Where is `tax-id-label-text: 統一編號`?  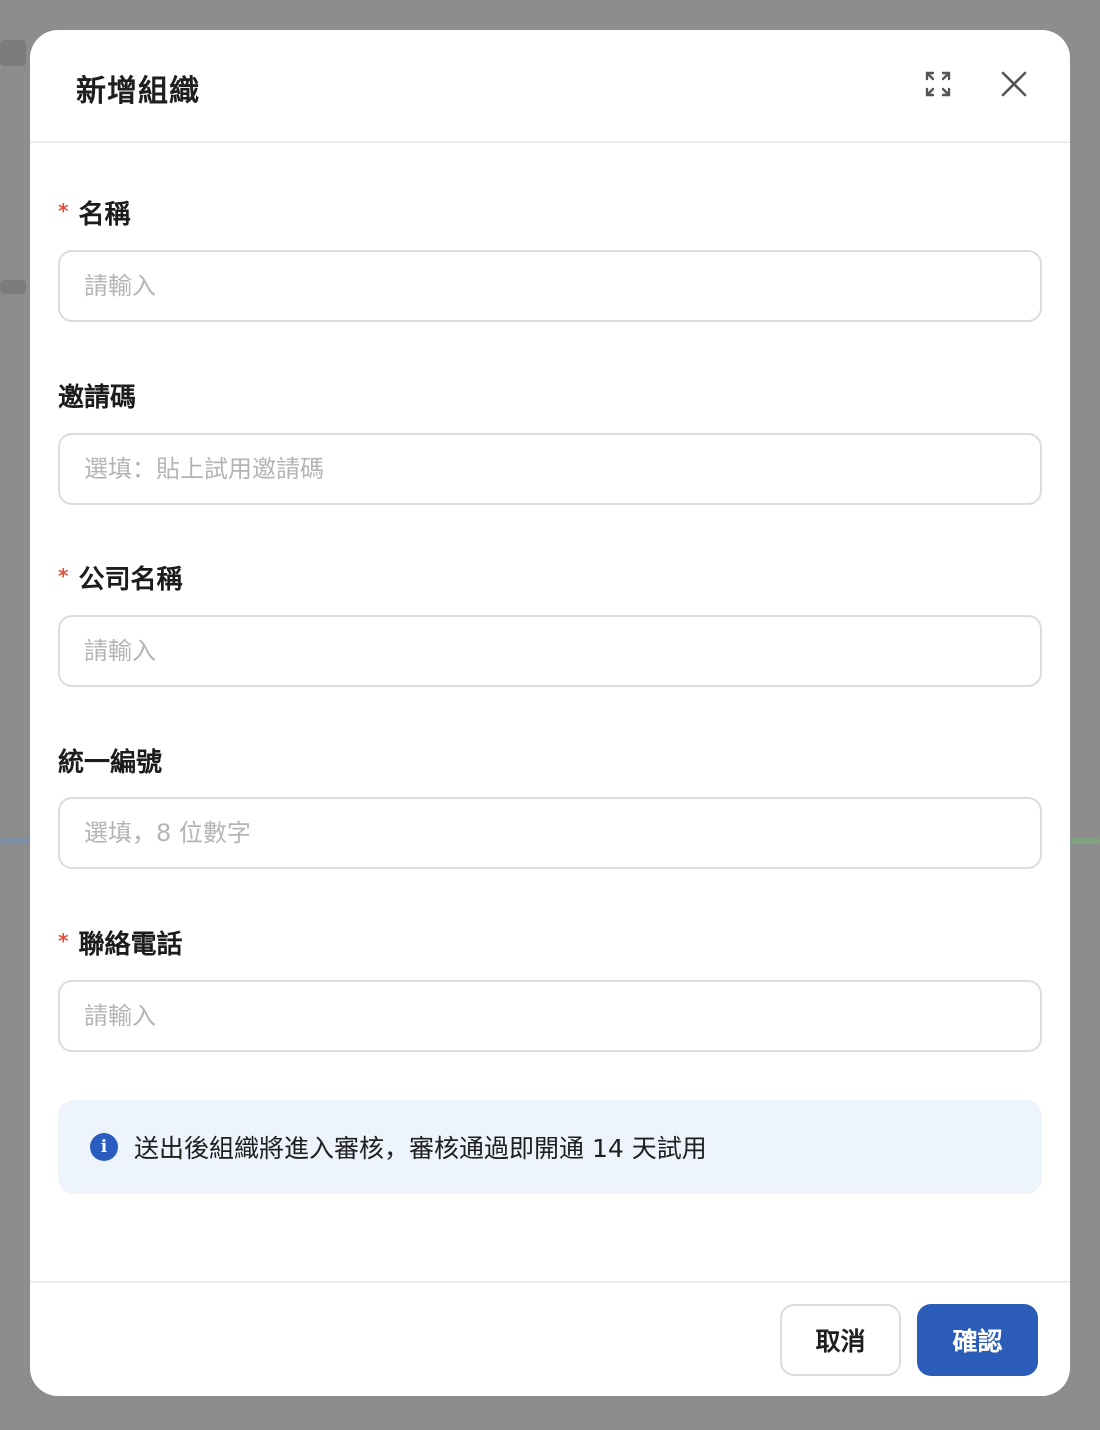 tax-id-label-text: 統一編號 is located at coordinates (110, 763).